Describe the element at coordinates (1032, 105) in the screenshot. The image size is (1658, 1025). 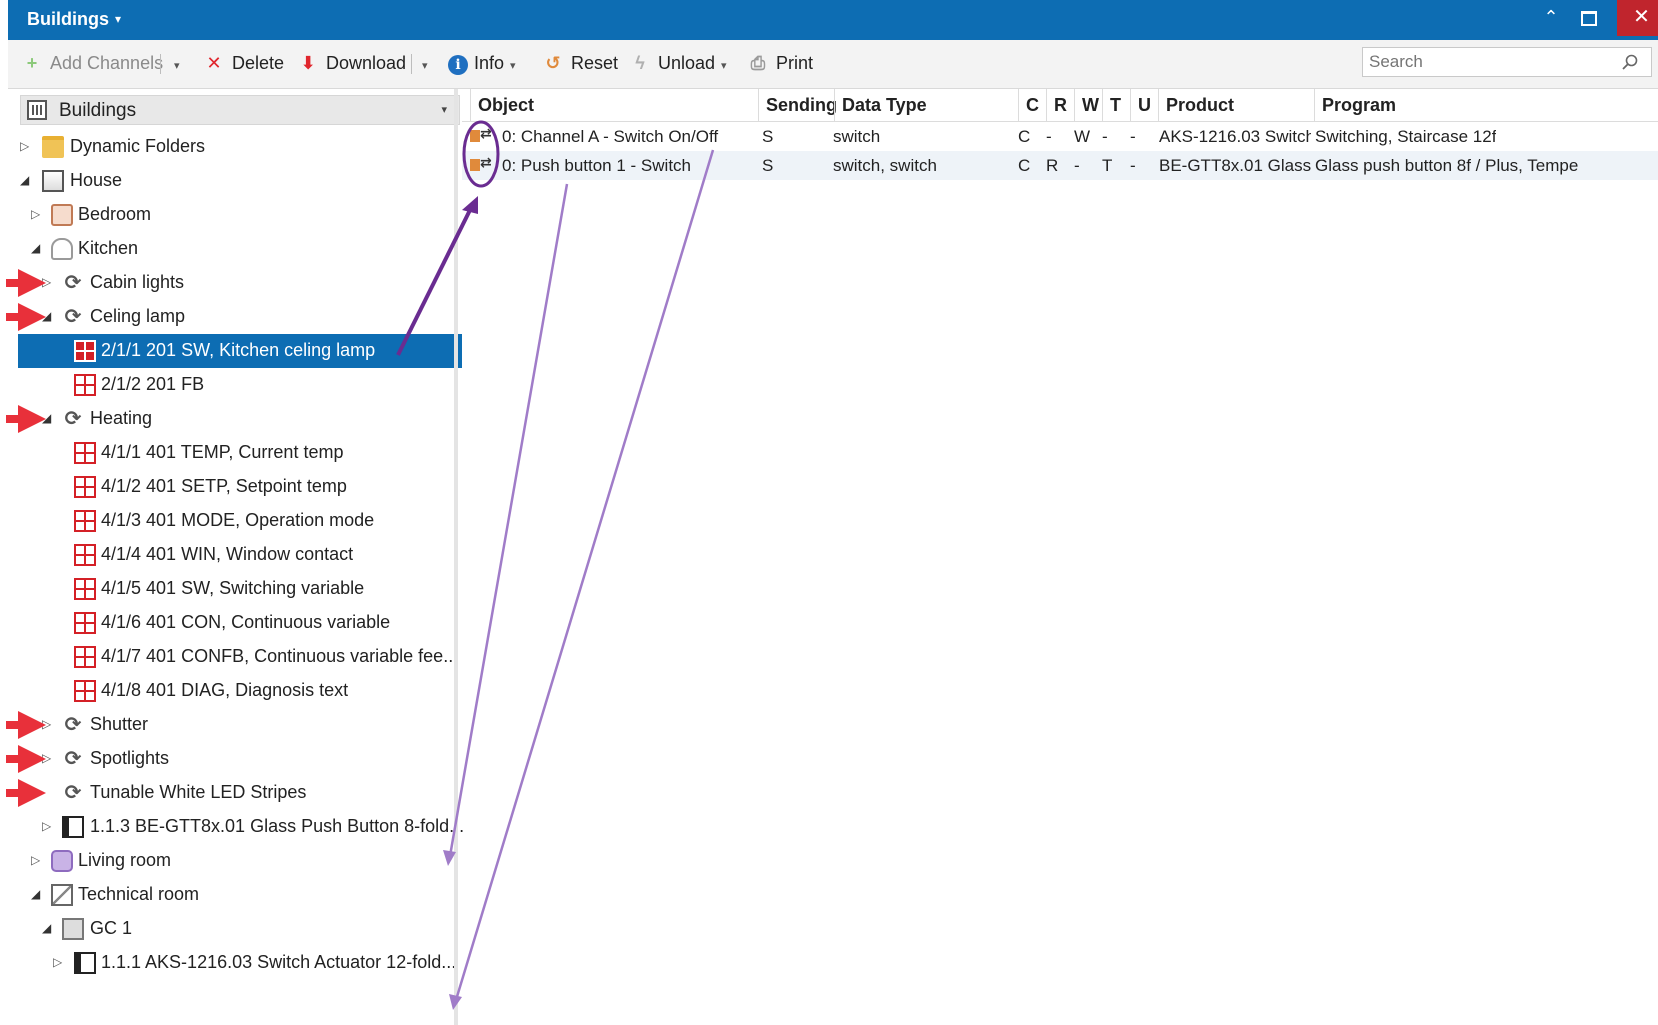
I see `column-c: C` at that location.